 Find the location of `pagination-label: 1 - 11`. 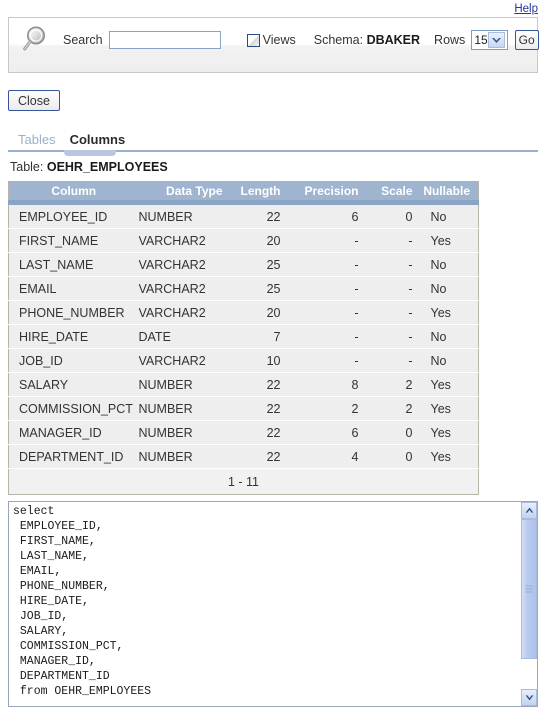

pagination-label: 1 - 11 is located at coordinates (243, 481).